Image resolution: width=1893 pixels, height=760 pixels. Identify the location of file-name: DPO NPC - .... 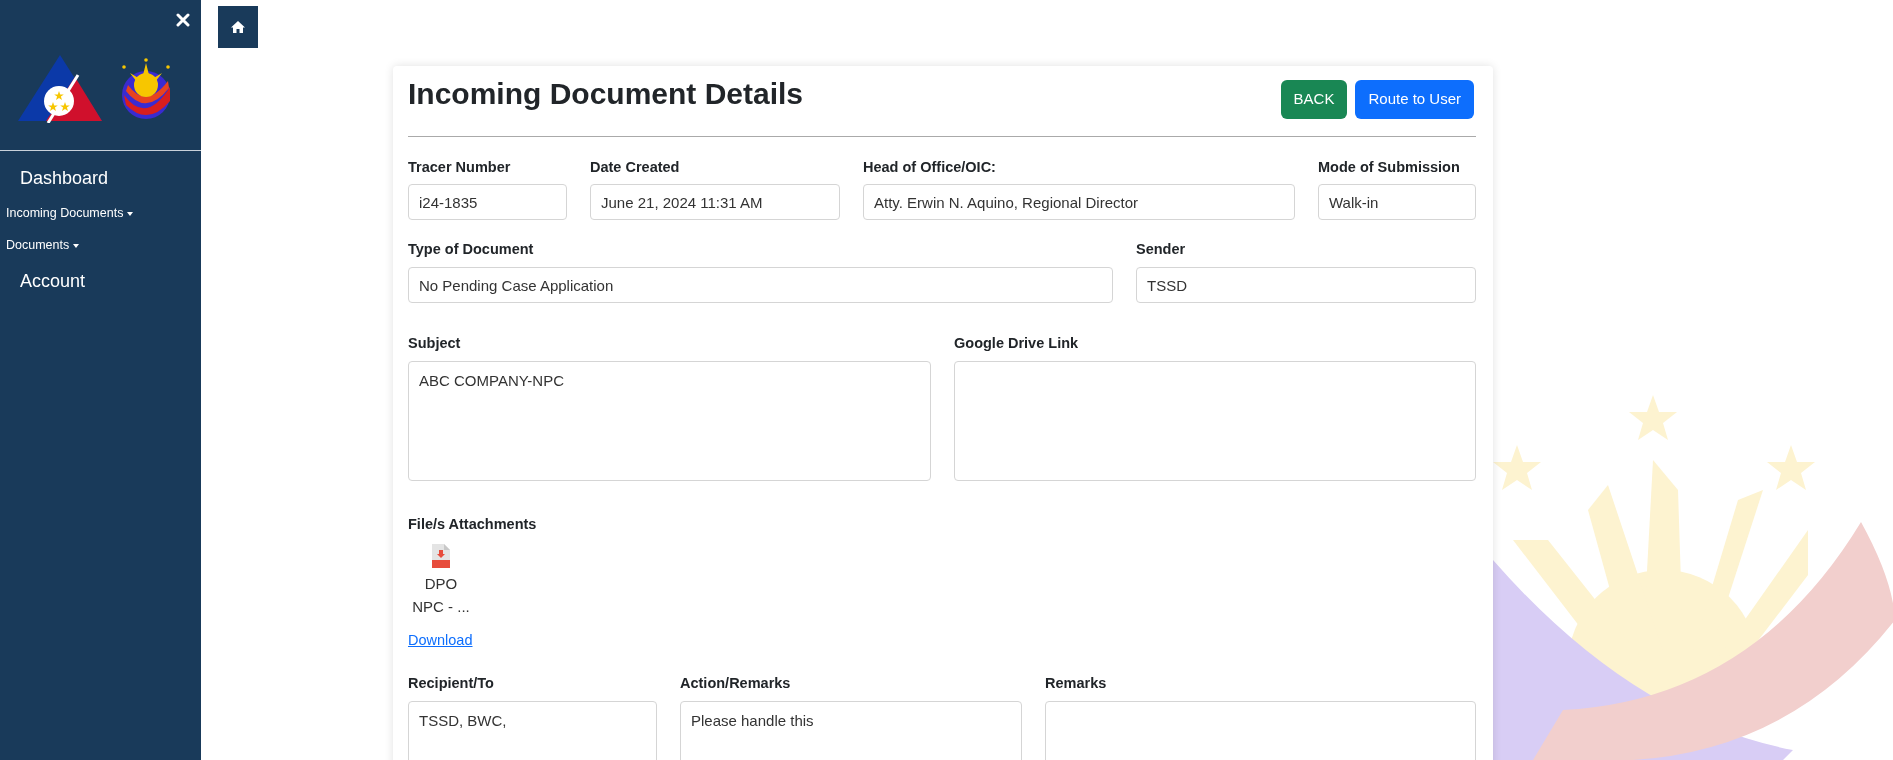
(441, 595).